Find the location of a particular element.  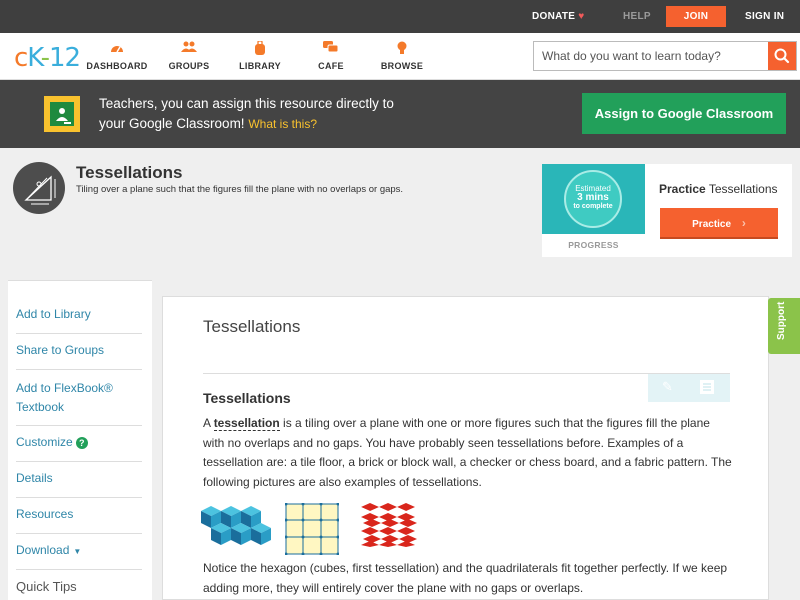

chevron-right-icon: › is located at coordinates (743, 222).